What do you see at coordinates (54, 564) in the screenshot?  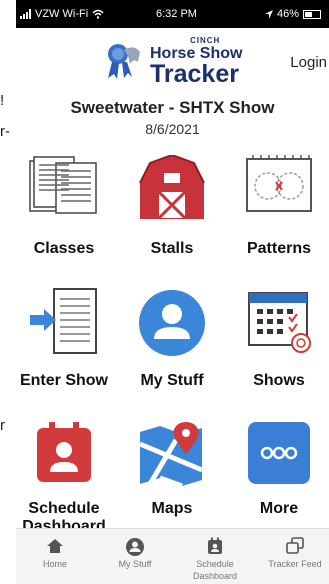 I see `tab-label: Home` at bounding box center [54, 564].